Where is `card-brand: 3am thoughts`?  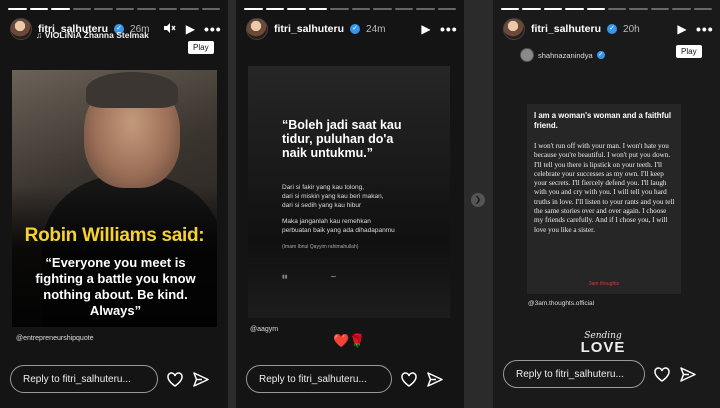
card-brand: 3am thoughts is located at coordinates (604, 284).